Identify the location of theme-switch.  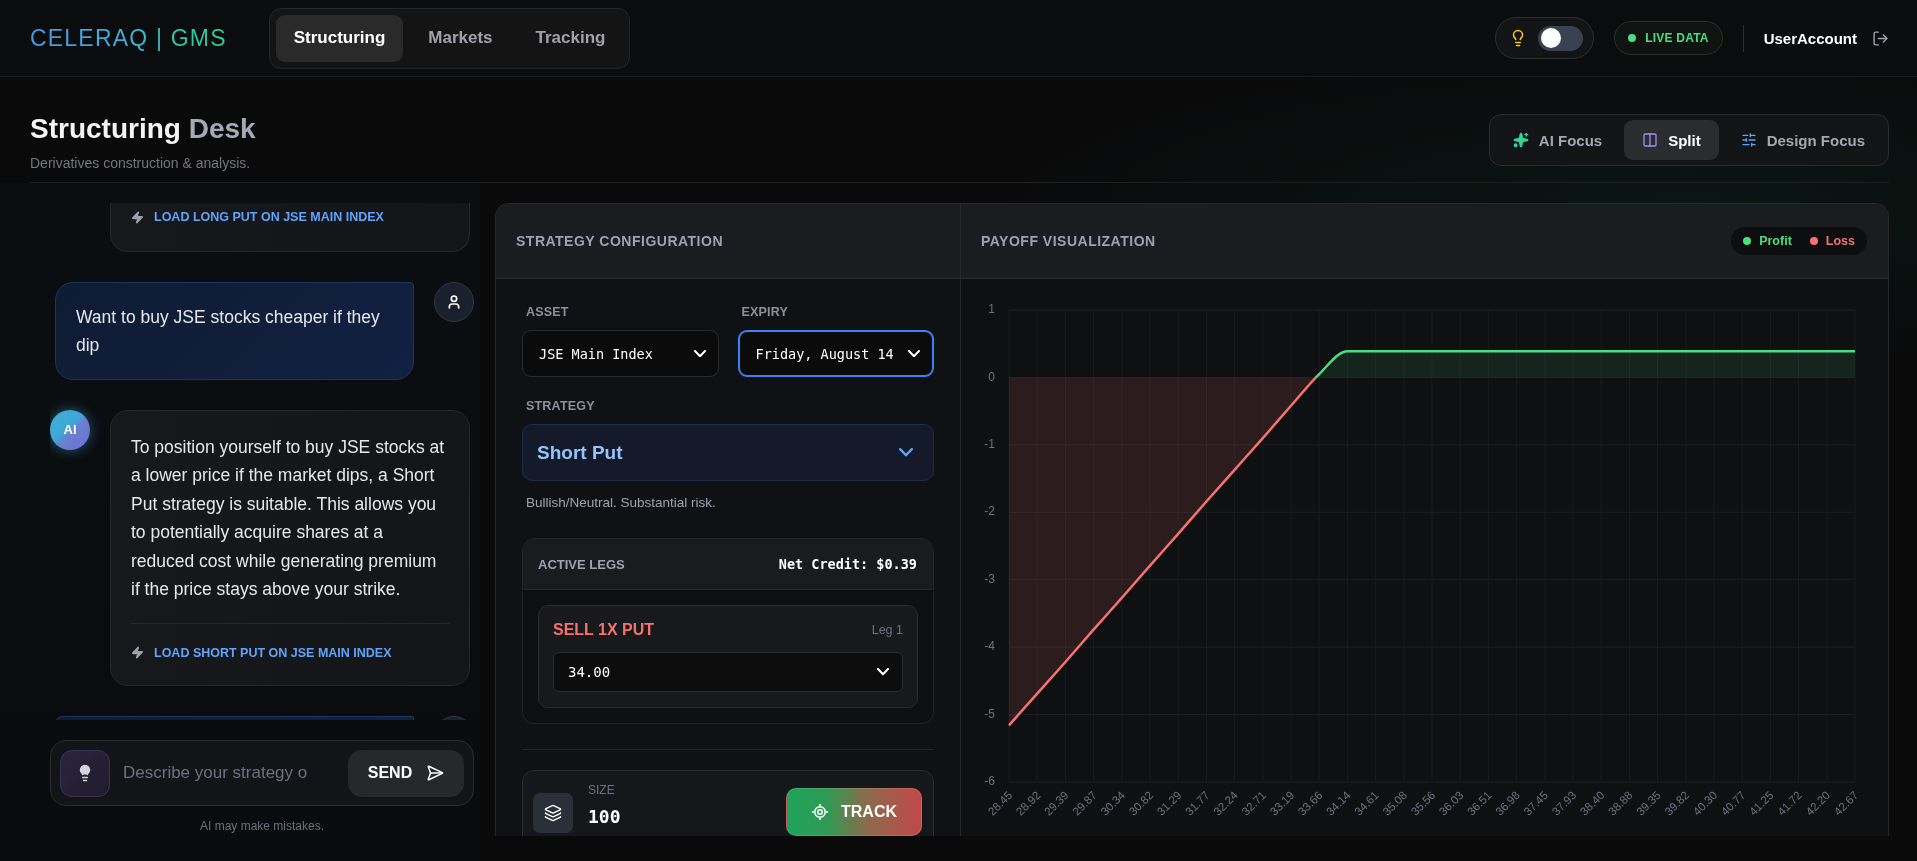
(1561, 38).